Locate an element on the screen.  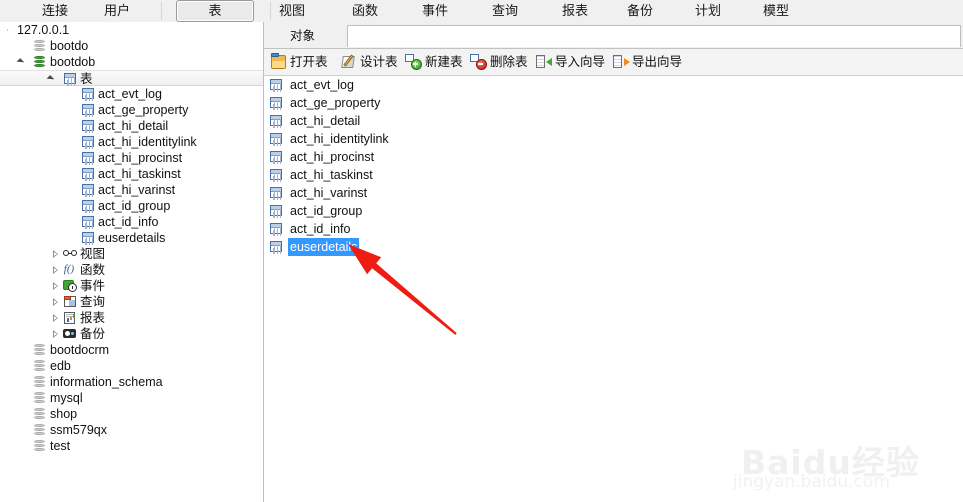
menu-event: 事件 is located at coordinates (435, 11).